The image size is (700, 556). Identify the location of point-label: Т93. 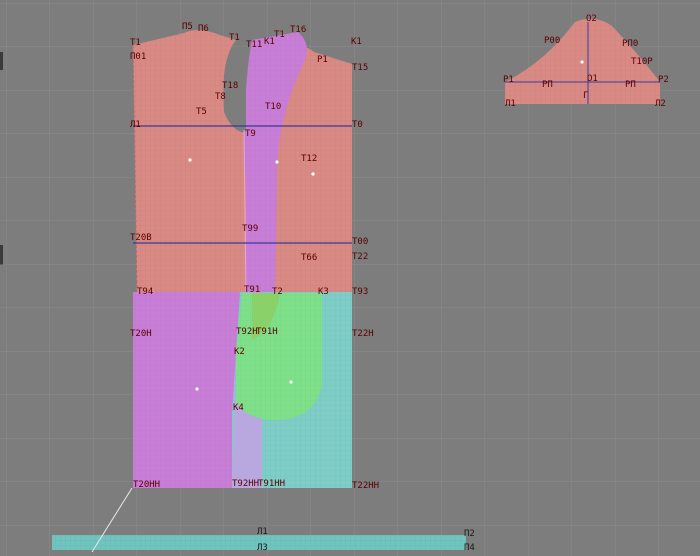
(360, 292).